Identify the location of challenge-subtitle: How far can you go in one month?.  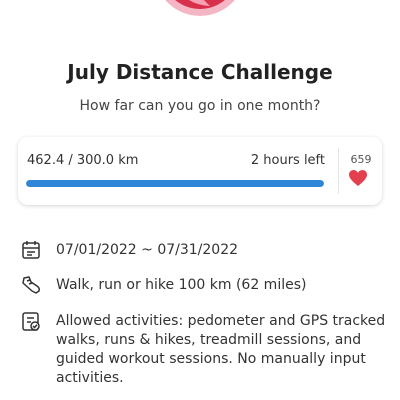
(200, 106).